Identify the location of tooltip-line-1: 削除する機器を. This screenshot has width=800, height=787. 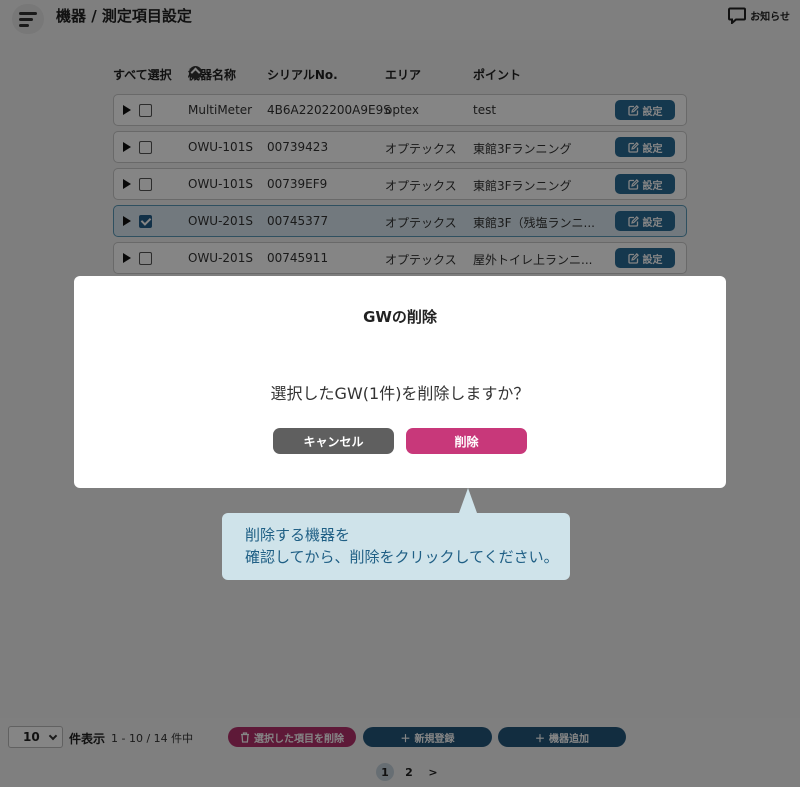
(298, 535).